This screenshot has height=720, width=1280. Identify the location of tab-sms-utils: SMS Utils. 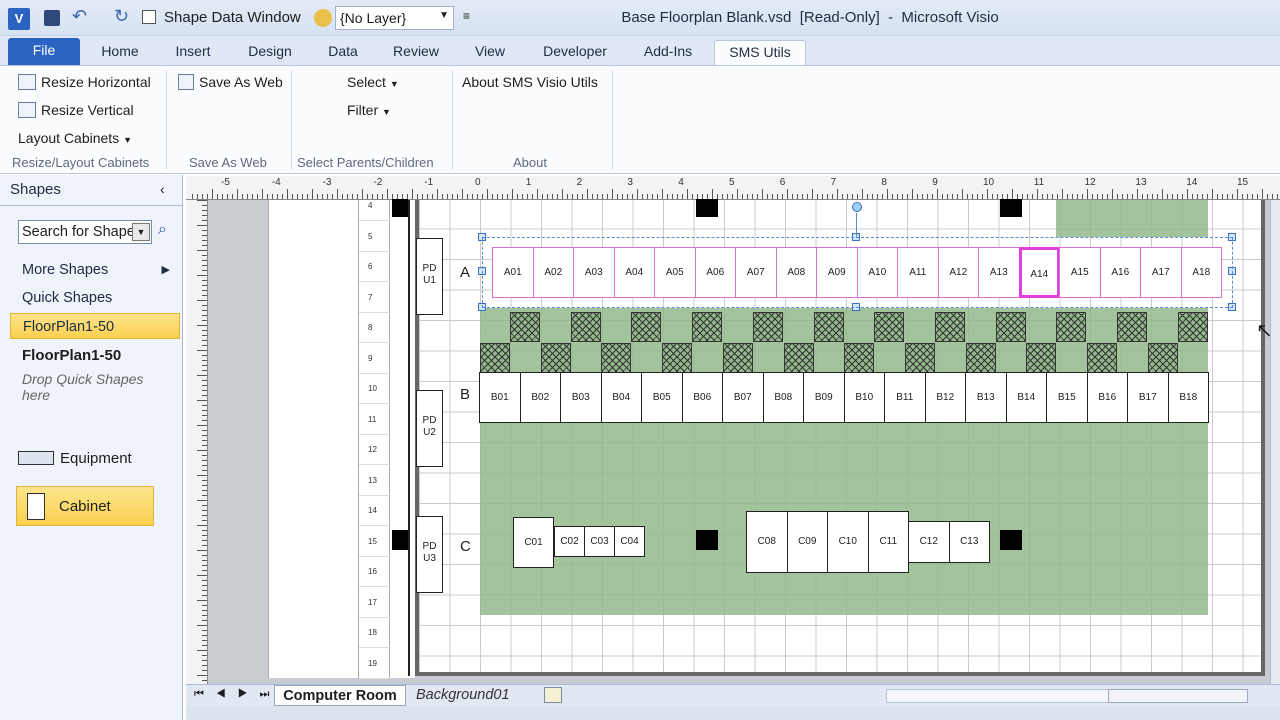
(760, 52).